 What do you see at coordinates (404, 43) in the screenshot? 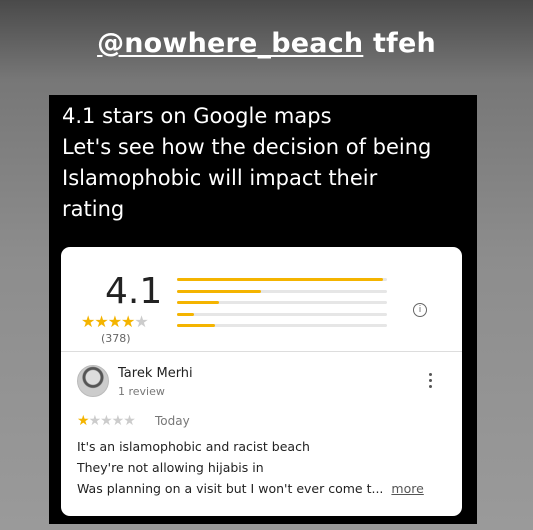
I see `mention-suffix: tfeh` at bounding box center [404, 43].